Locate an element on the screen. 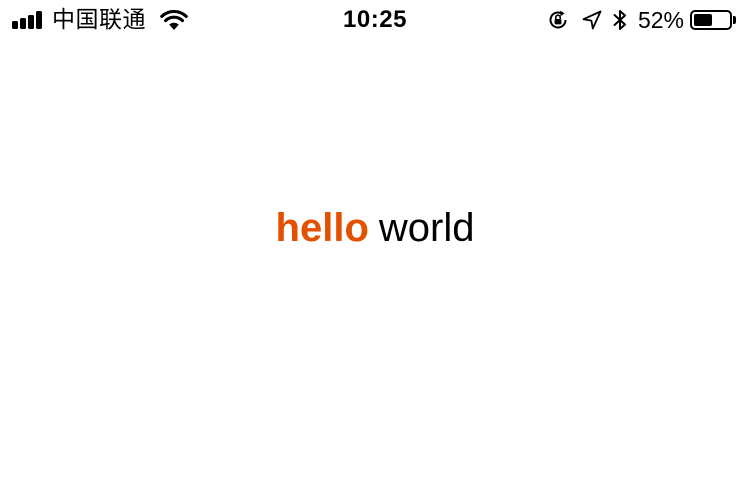 The height and width of the screenshot is (504, 750). greeting-rest-word: world is located at coordinates (426, 228).